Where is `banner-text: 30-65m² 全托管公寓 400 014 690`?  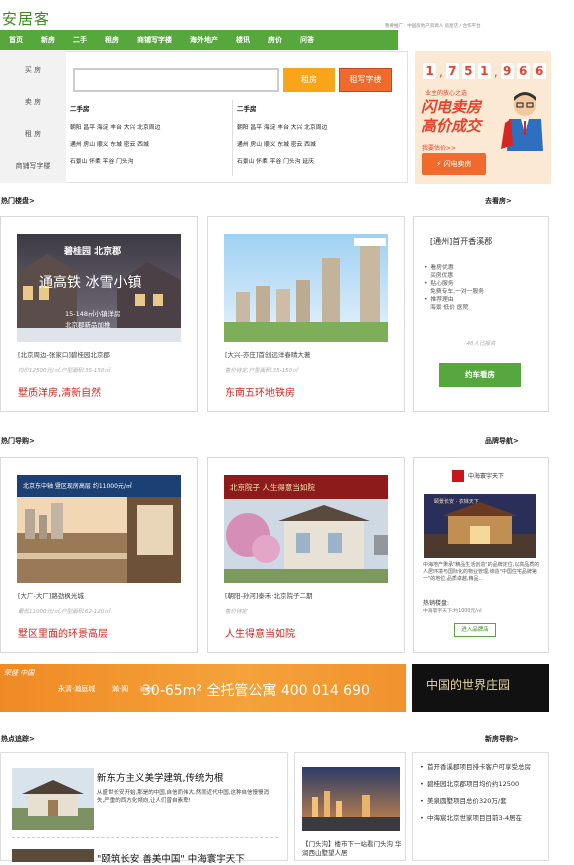 banner-text: 30-65m² 全托管公寓 400 014 690 is located at coordinates (256, 691).